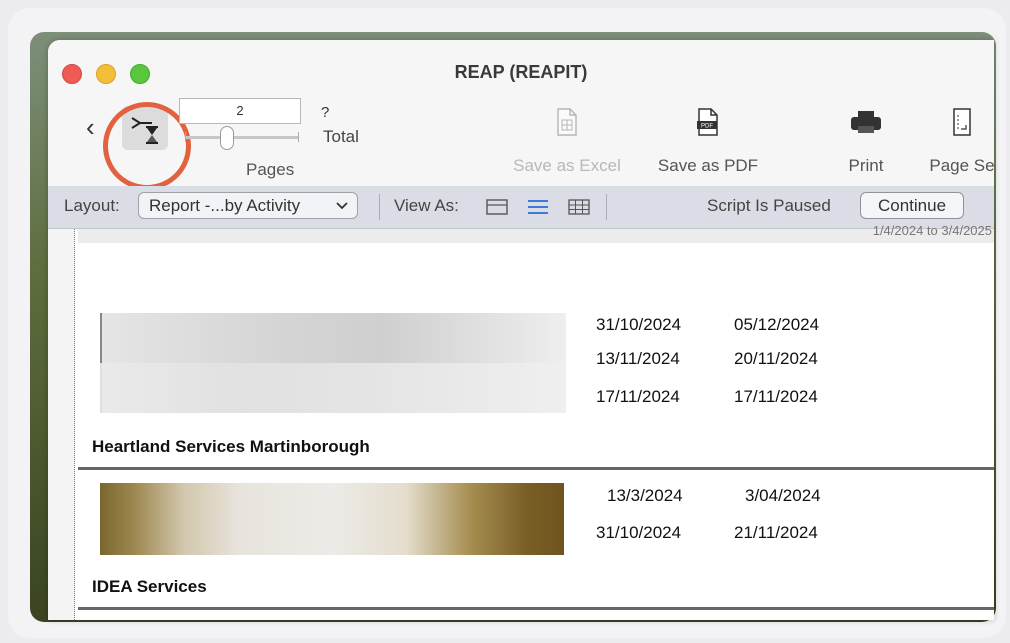 This screenshot has height=643, width=1010. Describe the element at coordinates (567, 122) in the screenshot. I see `excel-document-icon` at that location.